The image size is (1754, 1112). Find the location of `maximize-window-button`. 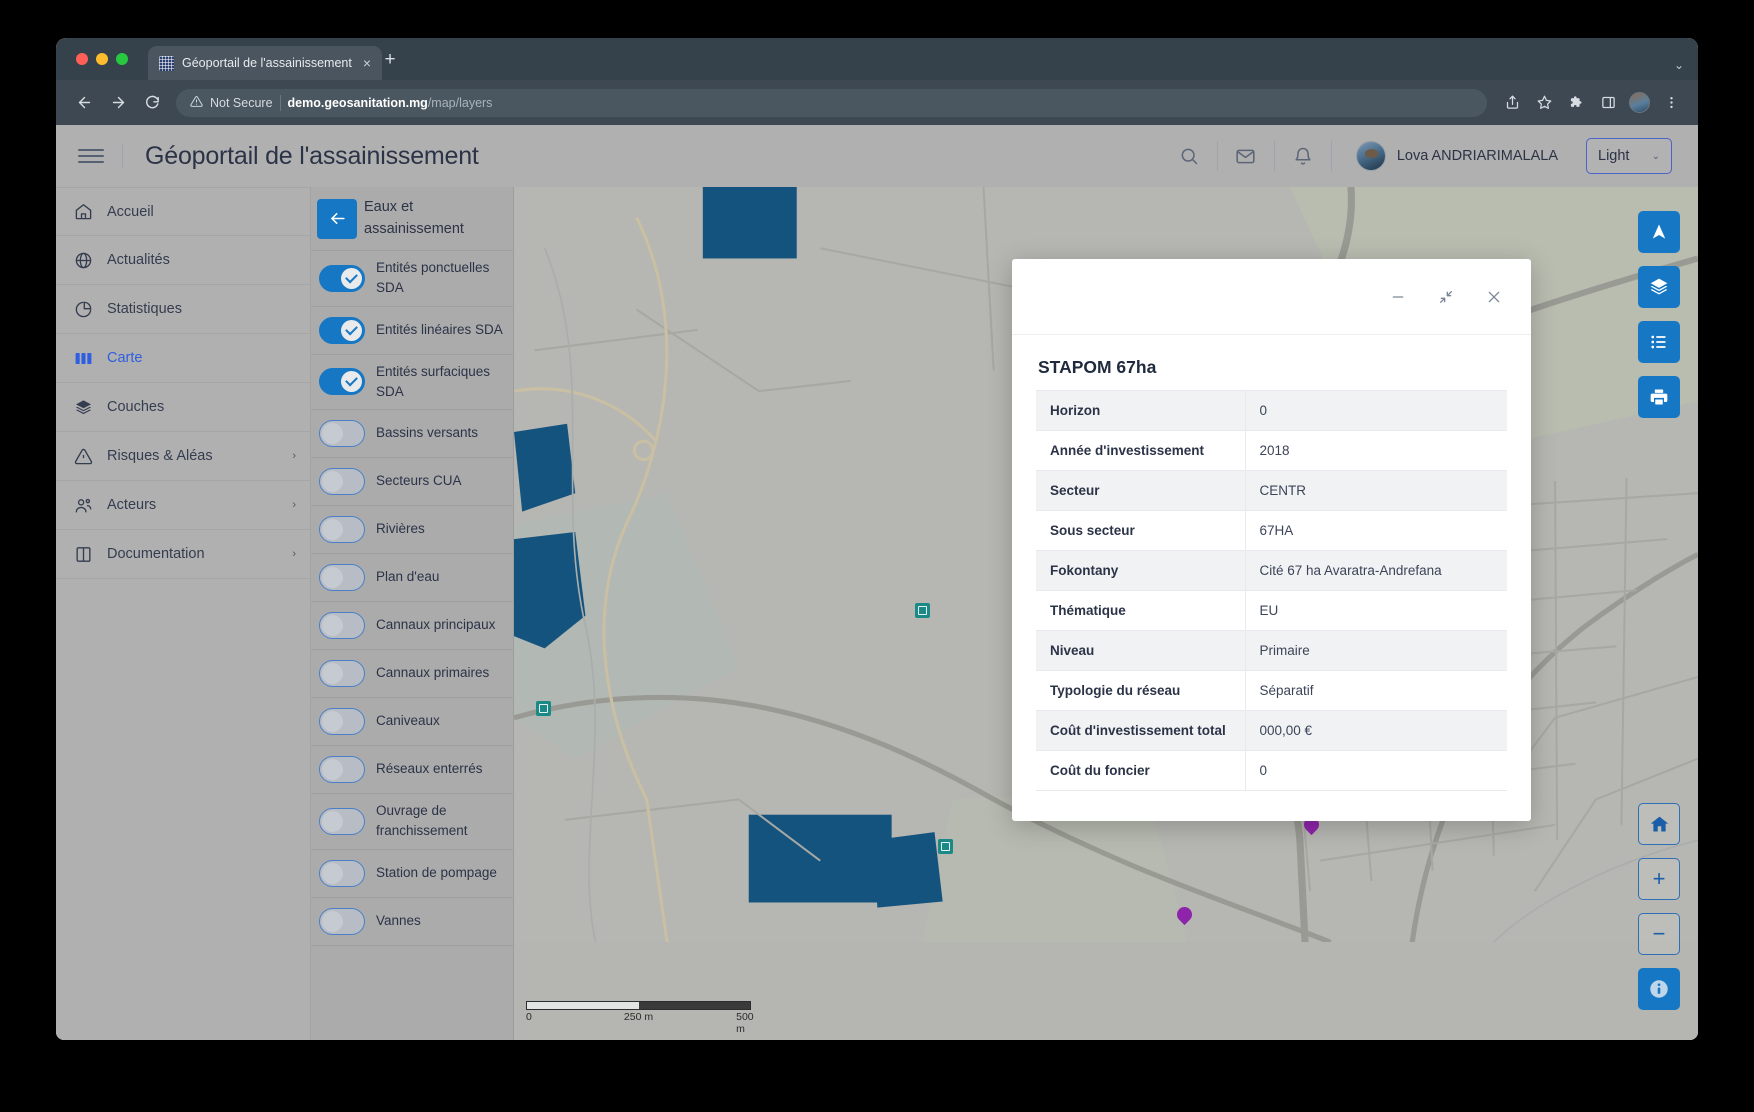

maximize-window-button is located at coordinates (122, 59).